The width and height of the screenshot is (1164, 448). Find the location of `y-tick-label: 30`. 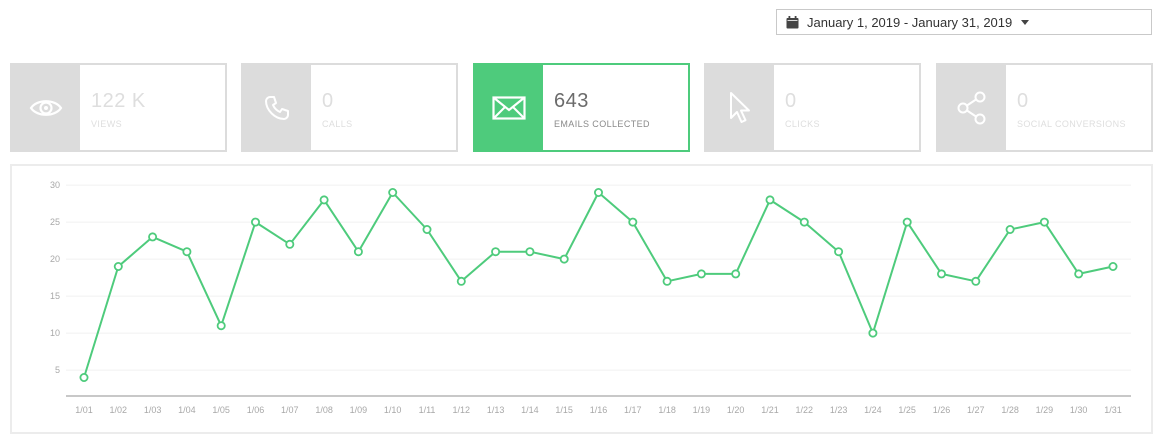

y-tick-label: 30 is located at coordinates (55, 185).